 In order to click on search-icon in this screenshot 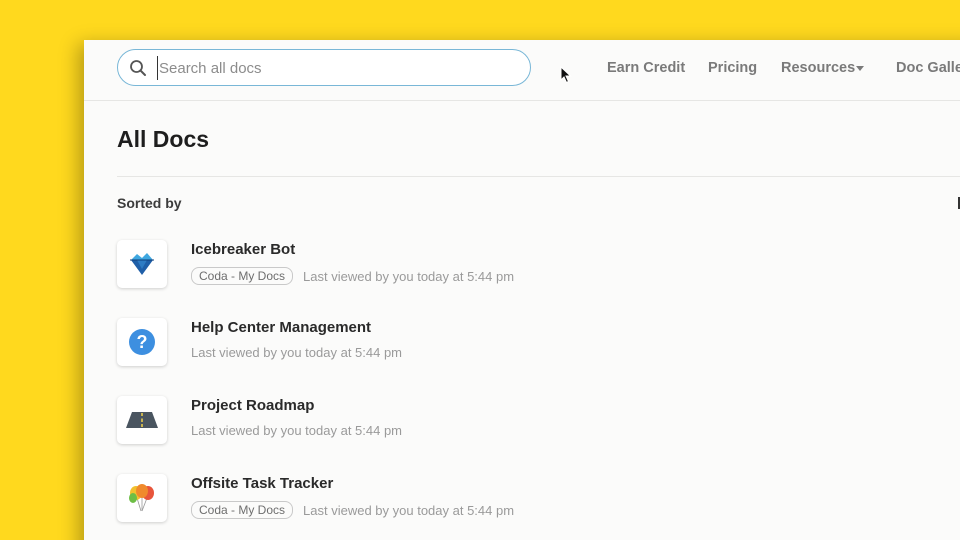, I will do `click(138, 68)`.